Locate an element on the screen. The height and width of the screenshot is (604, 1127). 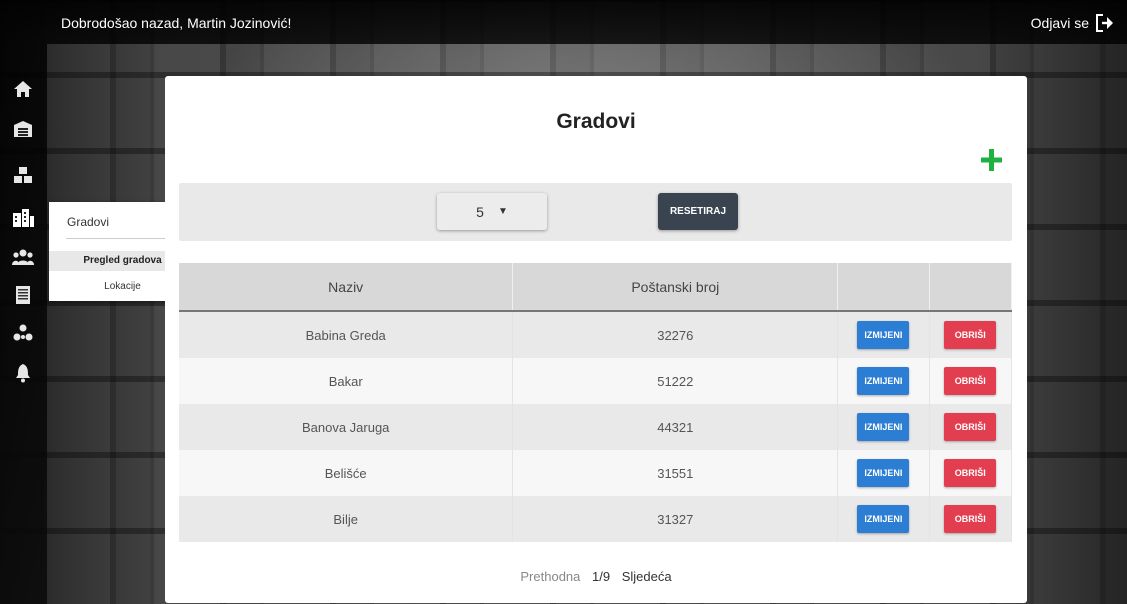
table-header-row: Naziv Poštanski broj is located at coordinates (596, 287).